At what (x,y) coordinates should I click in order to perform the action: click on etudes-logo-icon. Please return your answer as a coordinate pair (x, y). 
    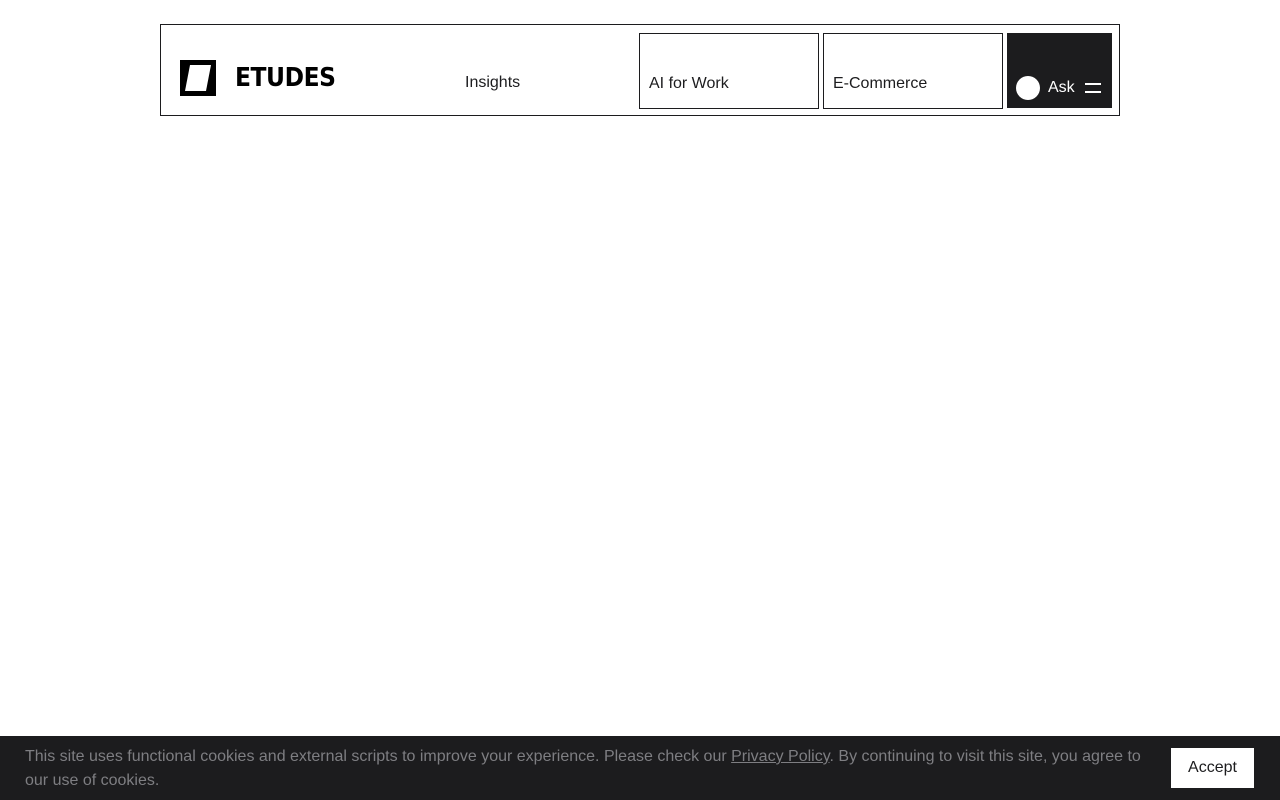
    Looking at the image, I should click on (198, 78).